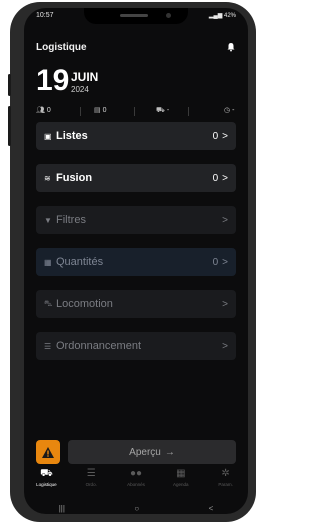  What do you see at coordinates (231, 47) in the screenshot?
I see `bell-icon` at bounding box center [231, 47].